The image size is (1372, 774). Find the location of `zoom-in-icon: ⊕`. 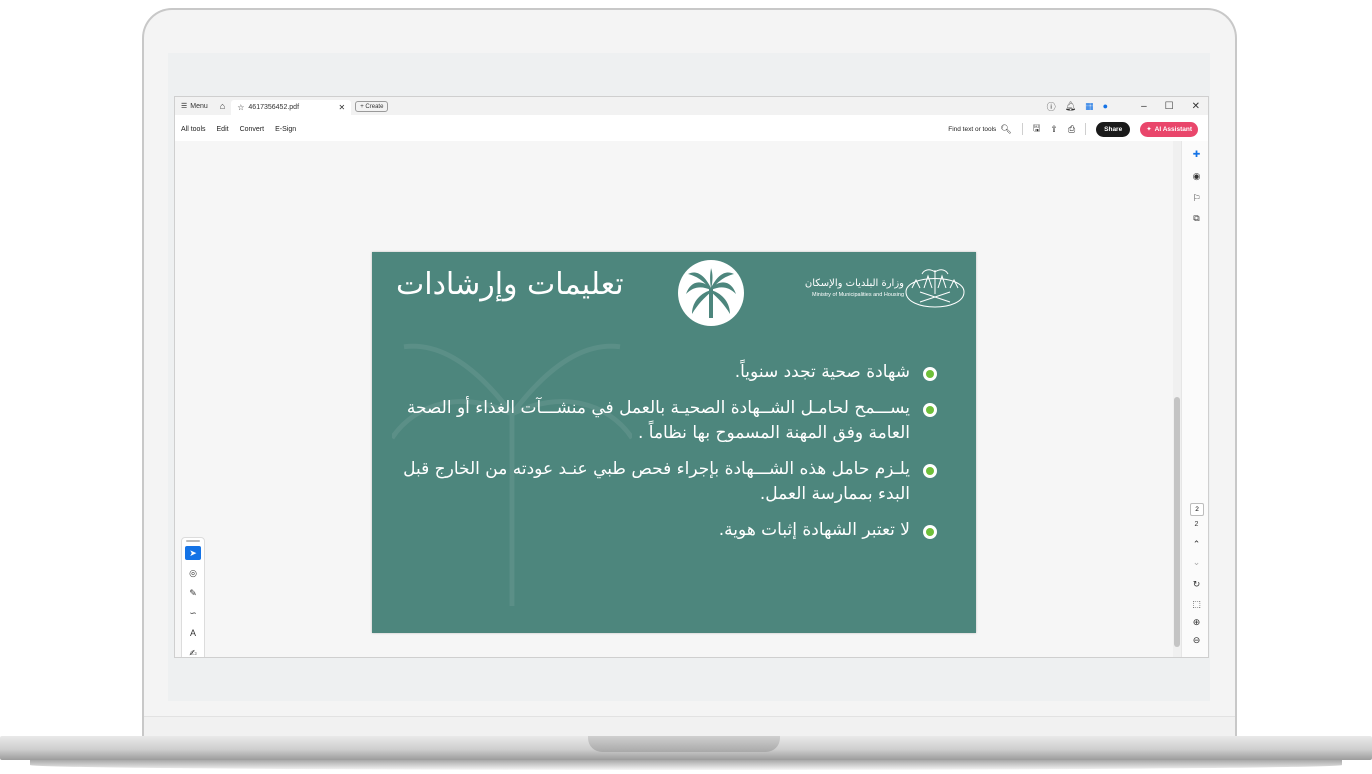

zoom-in-icon: ⊕ is located at coordinates (1195, 622).